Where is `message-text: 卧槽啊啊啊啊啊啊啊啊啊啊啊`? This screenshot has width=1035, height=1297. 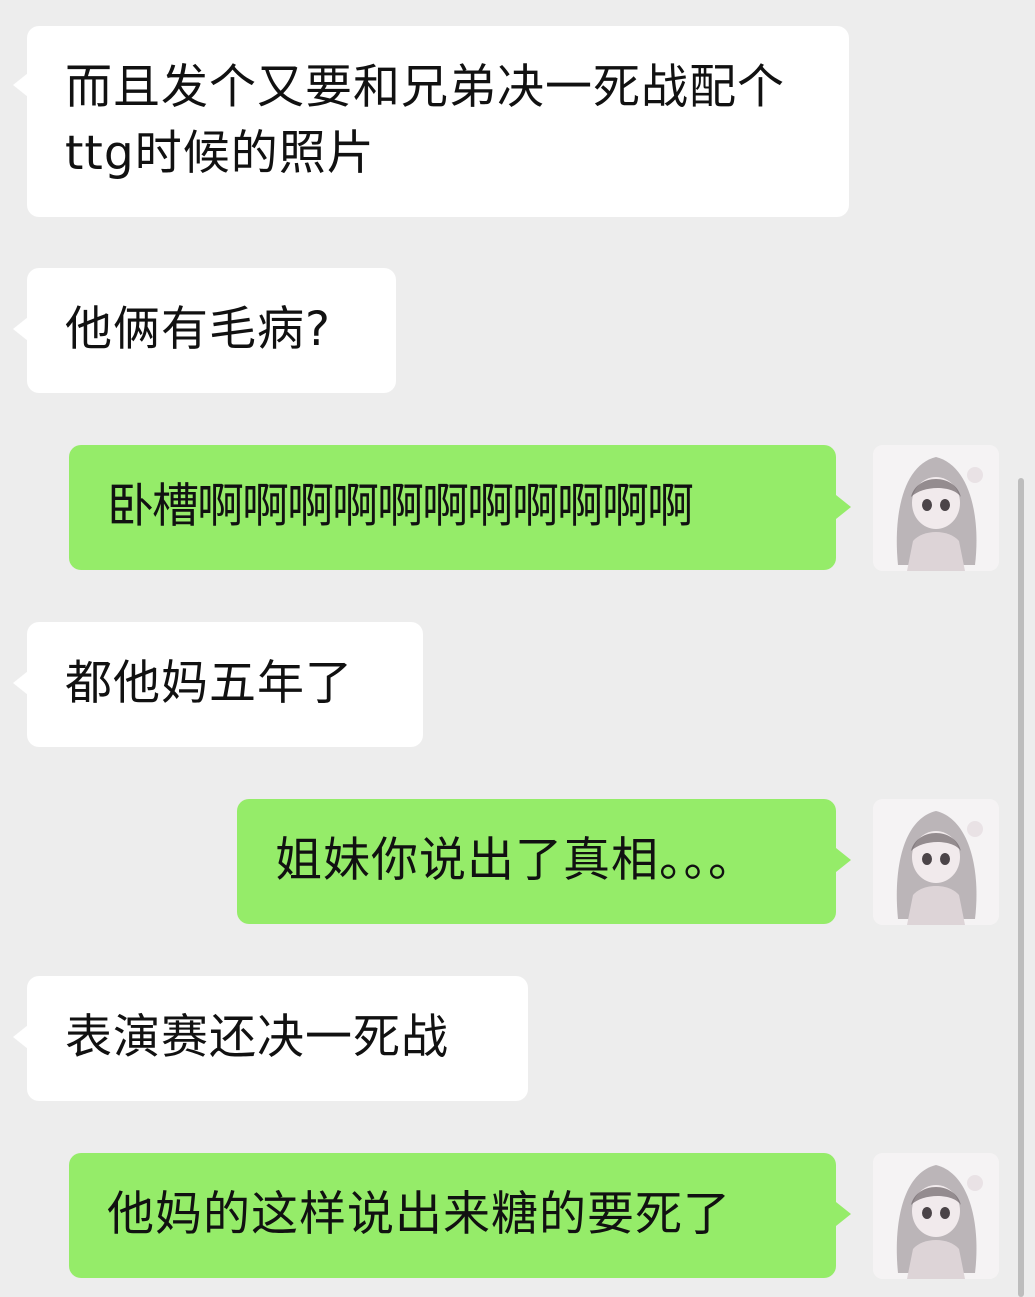
message-text: 卧槽啊啊啊啊啊啊啊啊啊啊啊 is located at coordinates (400, 506).